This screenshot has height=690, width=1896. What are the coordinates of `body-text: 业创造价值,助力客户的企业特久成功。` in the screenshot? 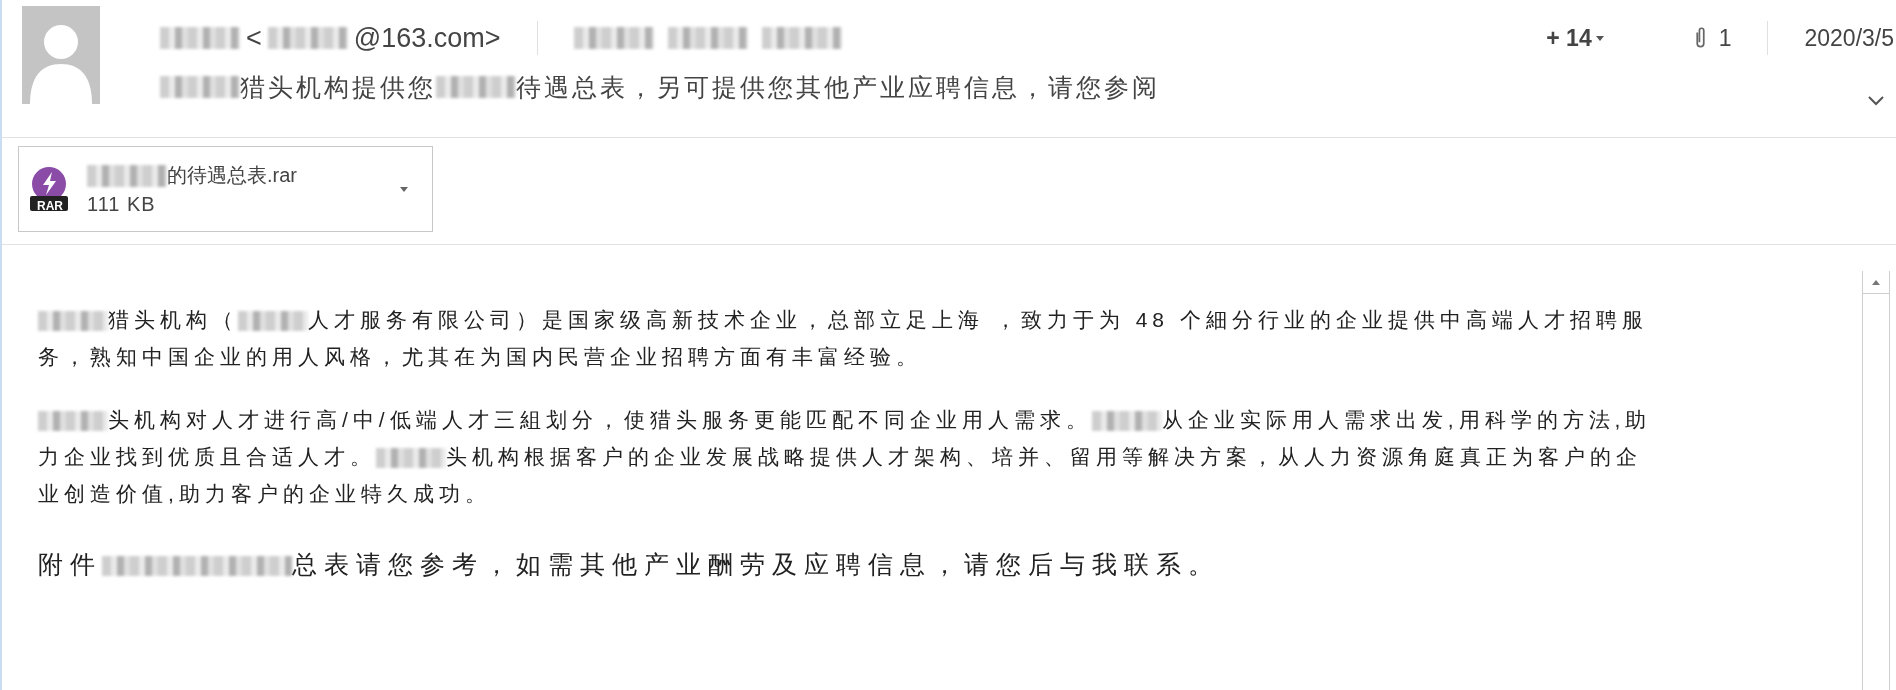 It's located at (264, 493).